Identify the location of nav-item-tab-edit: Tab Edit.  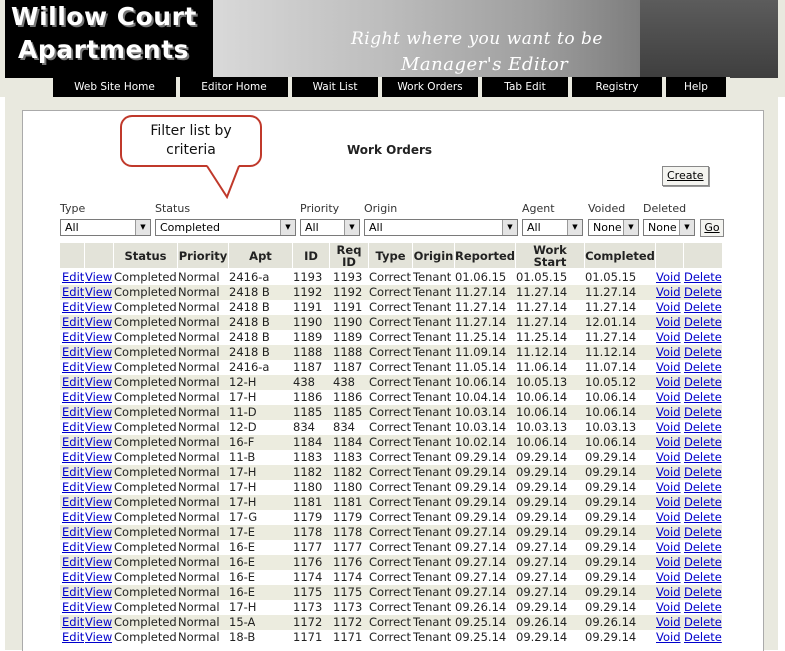
(527, 87).